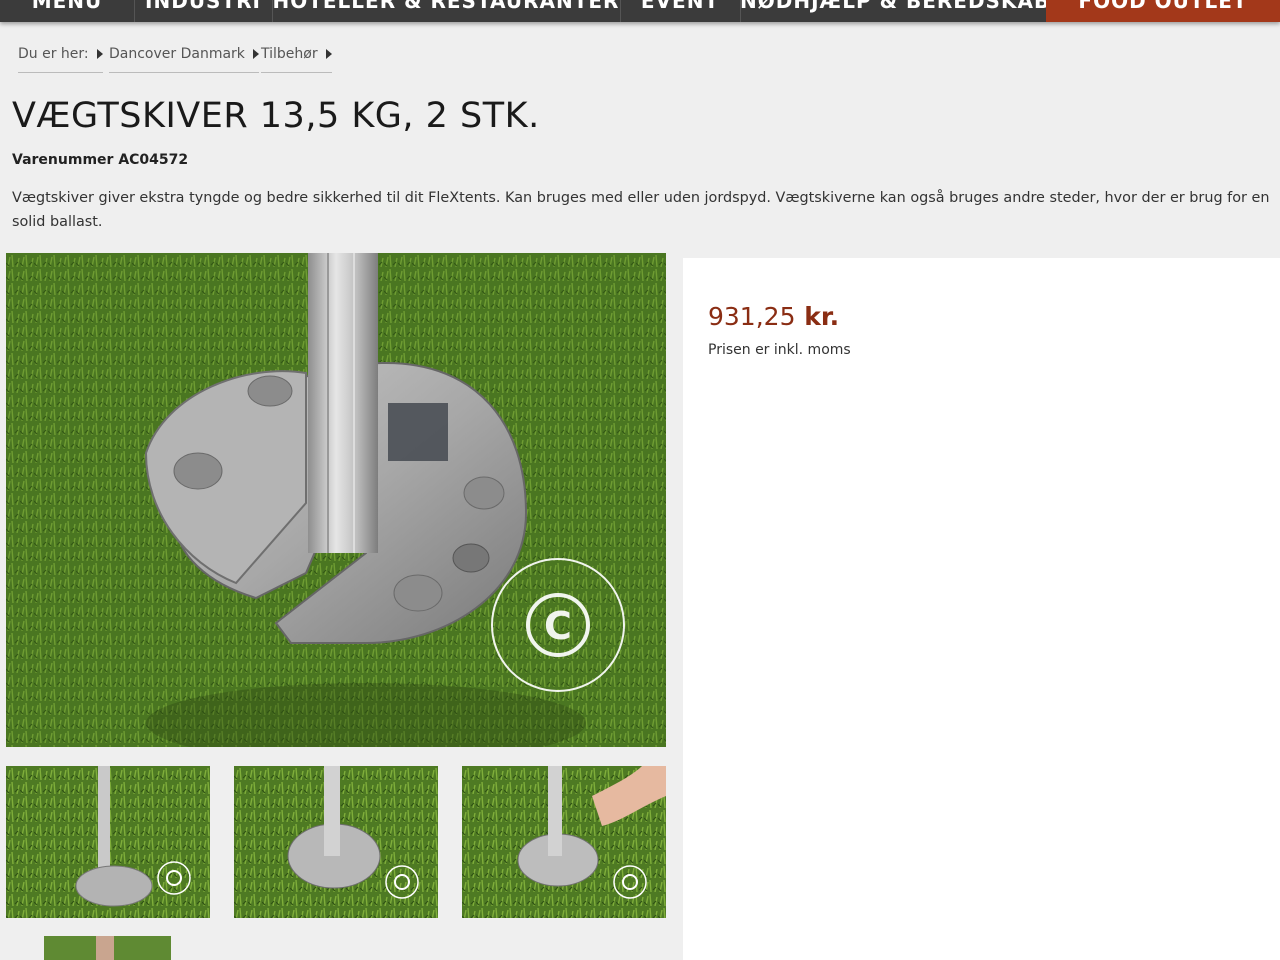  What do you see at coordinates (779, 350) in the screenshot?
I see `vat-note: Prisen er inkl. moms` at bounding box center [779, 350].